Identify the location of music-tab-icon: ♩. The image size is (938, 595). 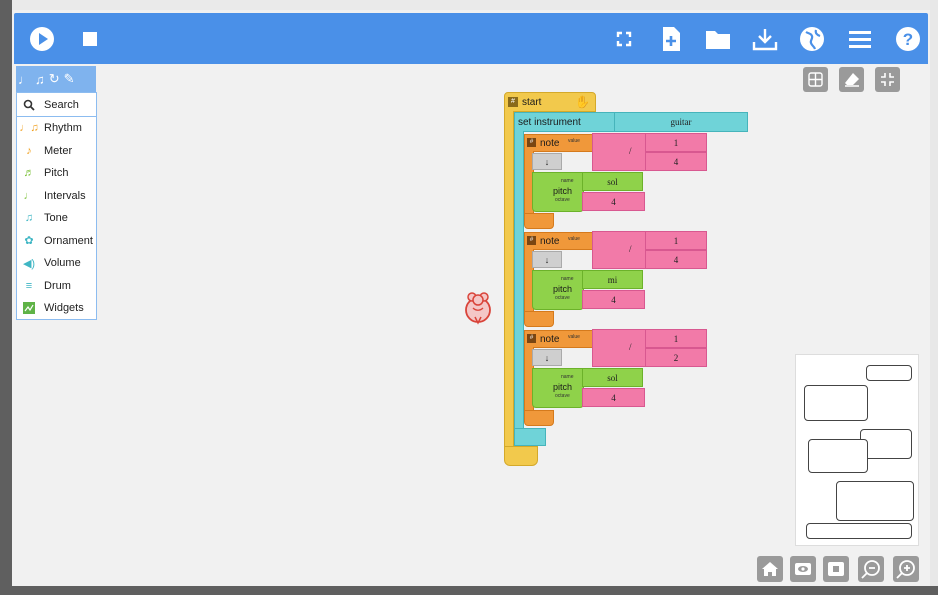
(24, 79).